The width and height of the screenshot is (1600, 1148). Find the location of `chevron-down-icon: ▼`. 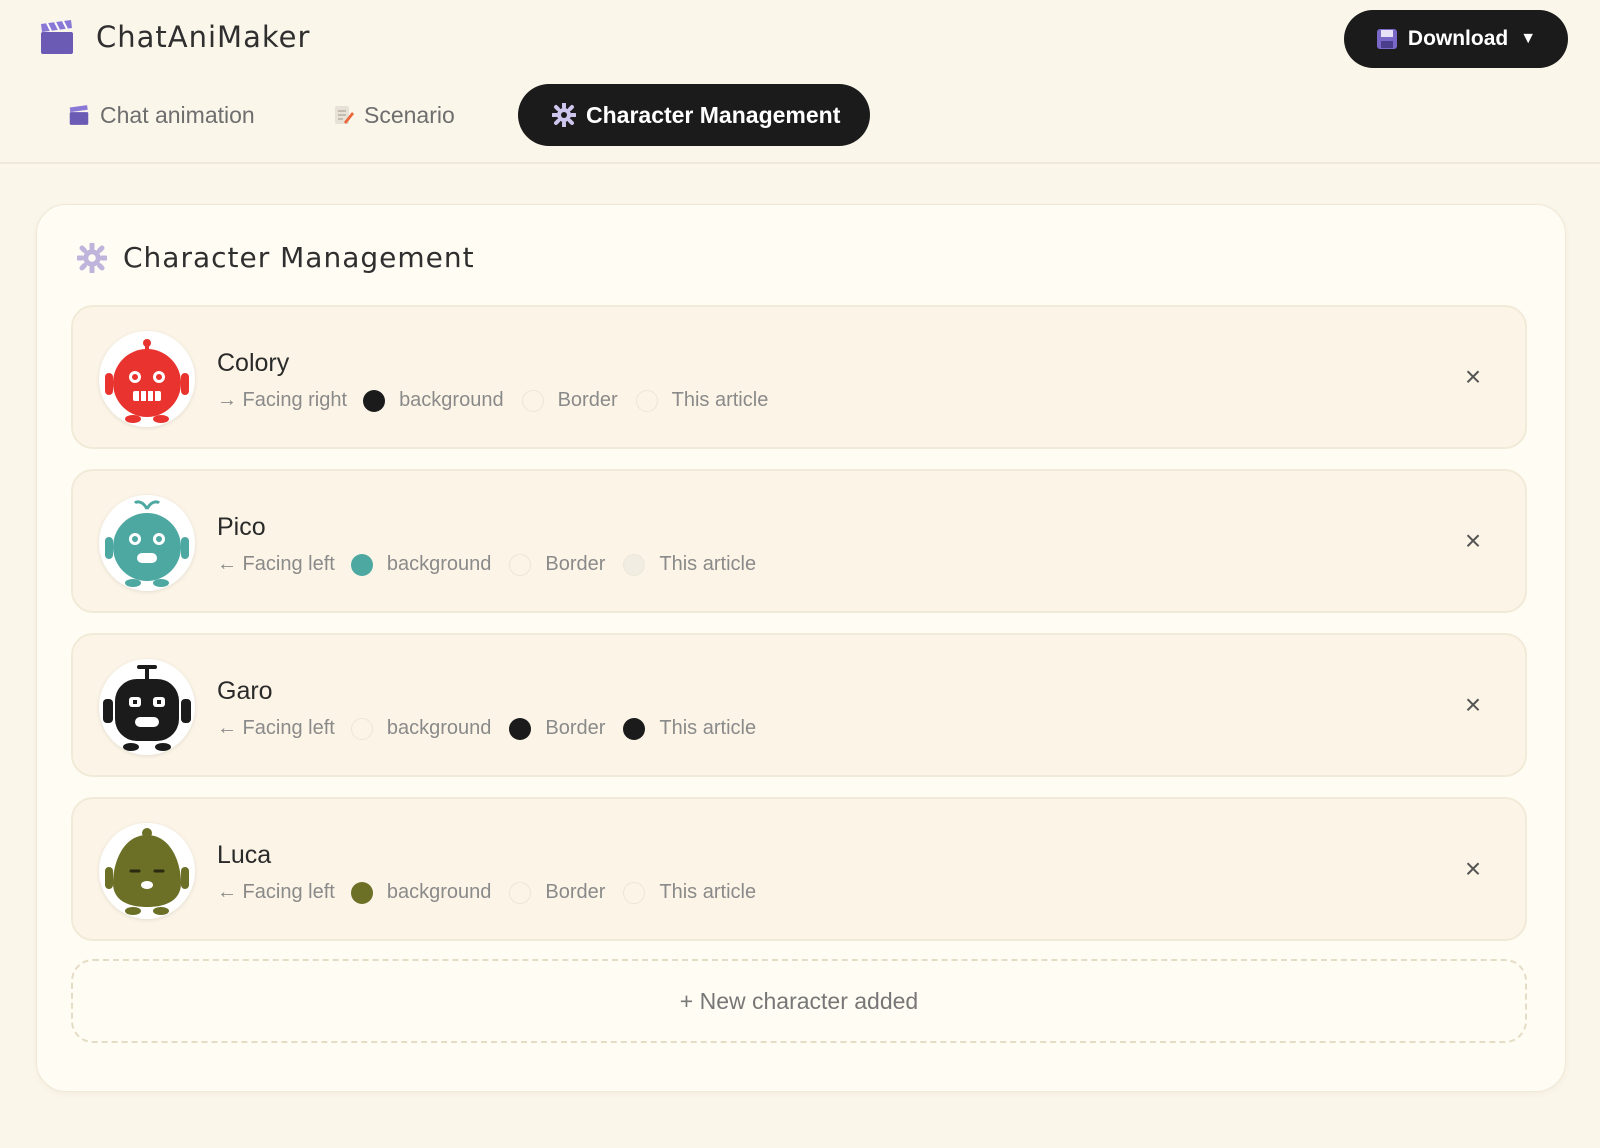

chevron-down-icon: ▼ is located at coordinates (1528, 38).